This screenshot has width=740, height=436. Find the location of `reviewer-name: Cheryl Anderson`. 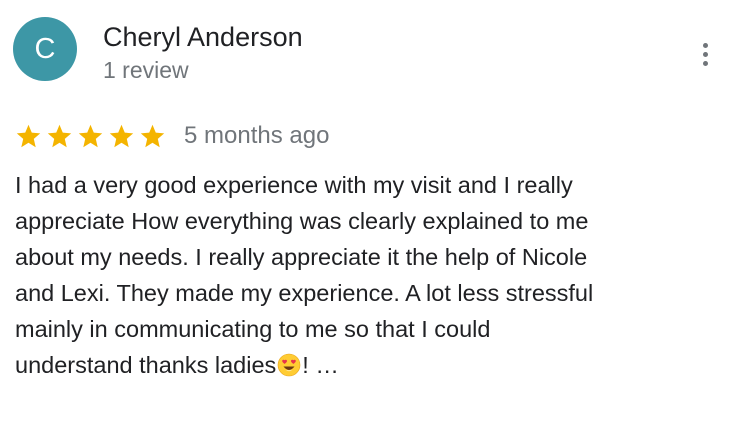

reviewer-name: Cheryl Anderson is located at coordinates (203, 37).